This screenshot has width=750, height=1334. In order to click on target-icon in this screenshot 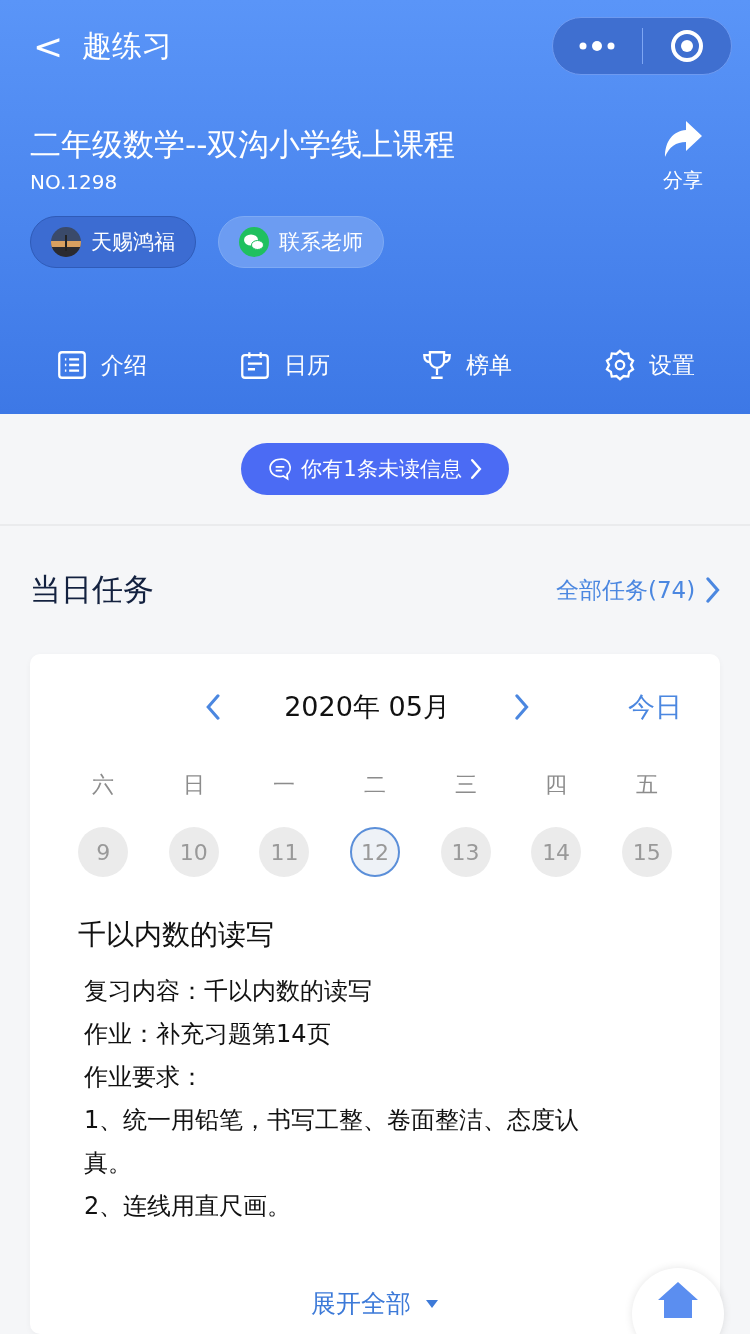, I will do `click(686, 46)`.